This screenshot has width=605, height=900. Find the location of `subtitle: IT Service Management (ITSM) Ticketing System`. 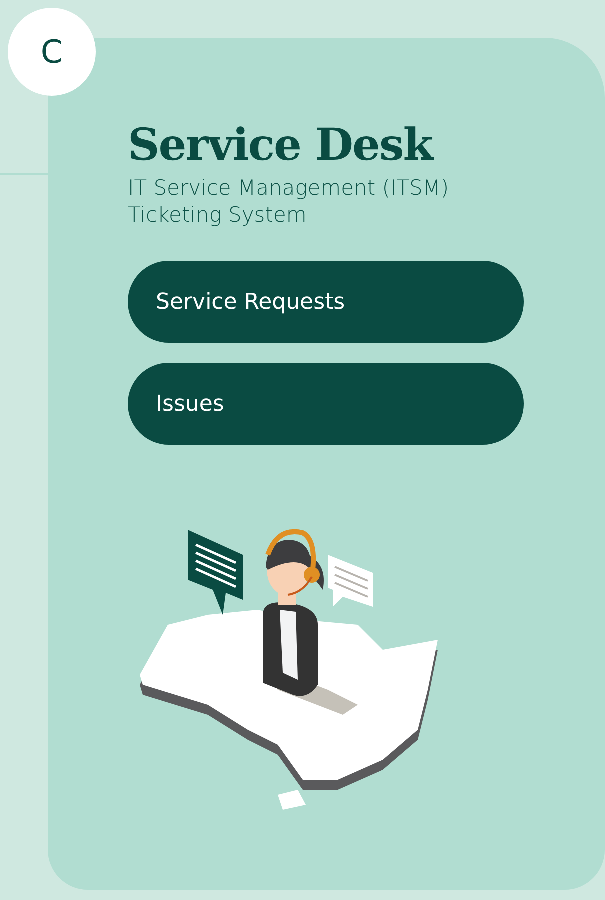

subtitle: IT Service Management (ITSM) Ticketing System is located at coordinates (289, 202).